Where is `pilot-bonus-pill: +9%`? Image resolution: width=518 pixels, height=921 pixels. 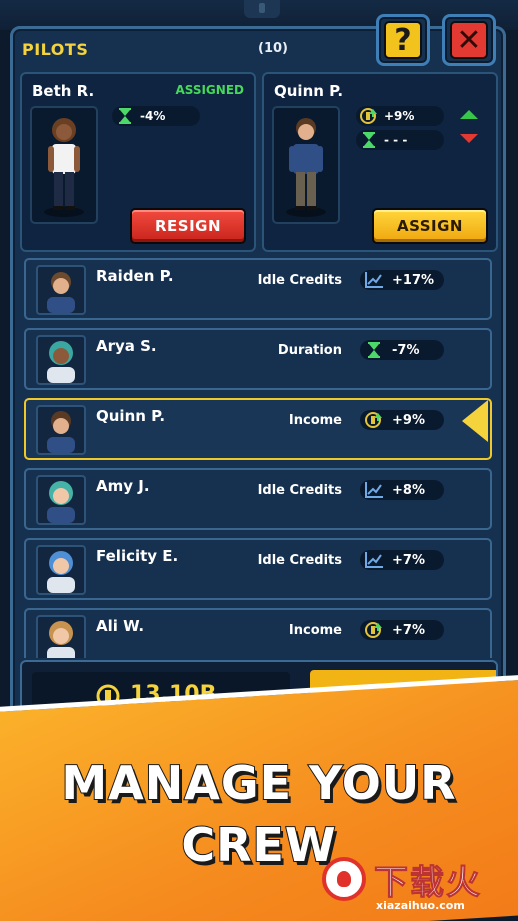
pilot-bonus-pill: +9% is located at coordinates (402, 420).